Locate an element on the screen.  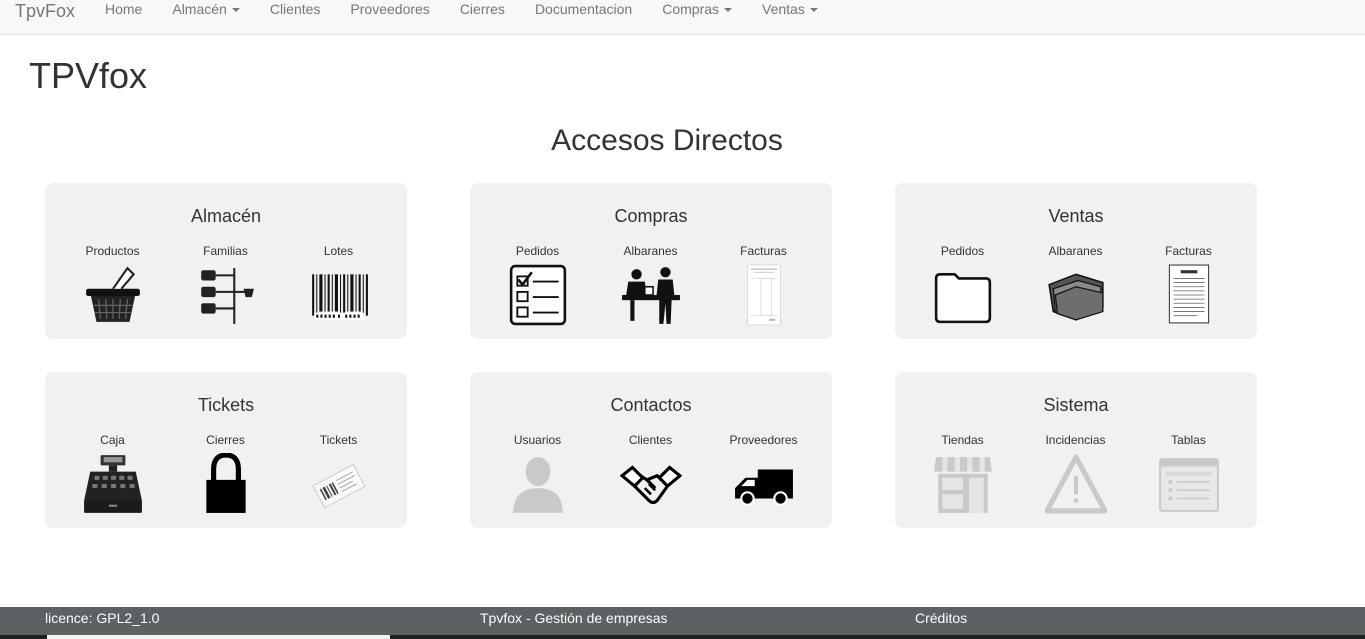
shortcut-ventas-albaranes: Albaranes is located at coordinates (1075, 289).